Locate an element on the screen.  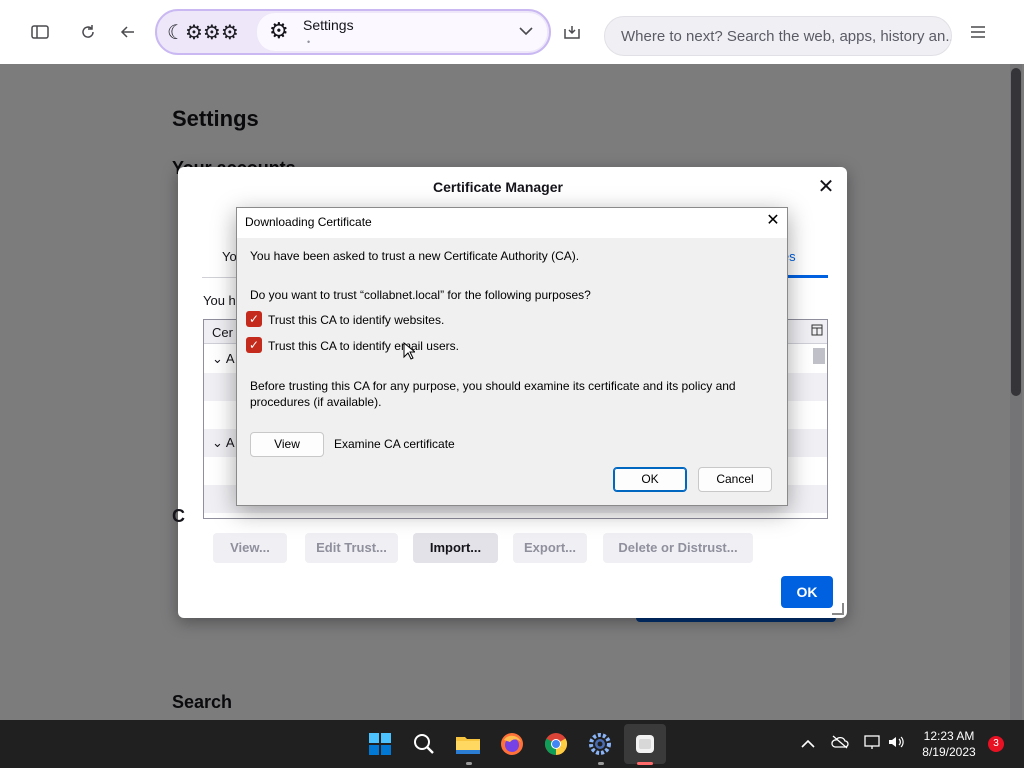
cancel-button: Cancel is located at coordinates (735, 479).